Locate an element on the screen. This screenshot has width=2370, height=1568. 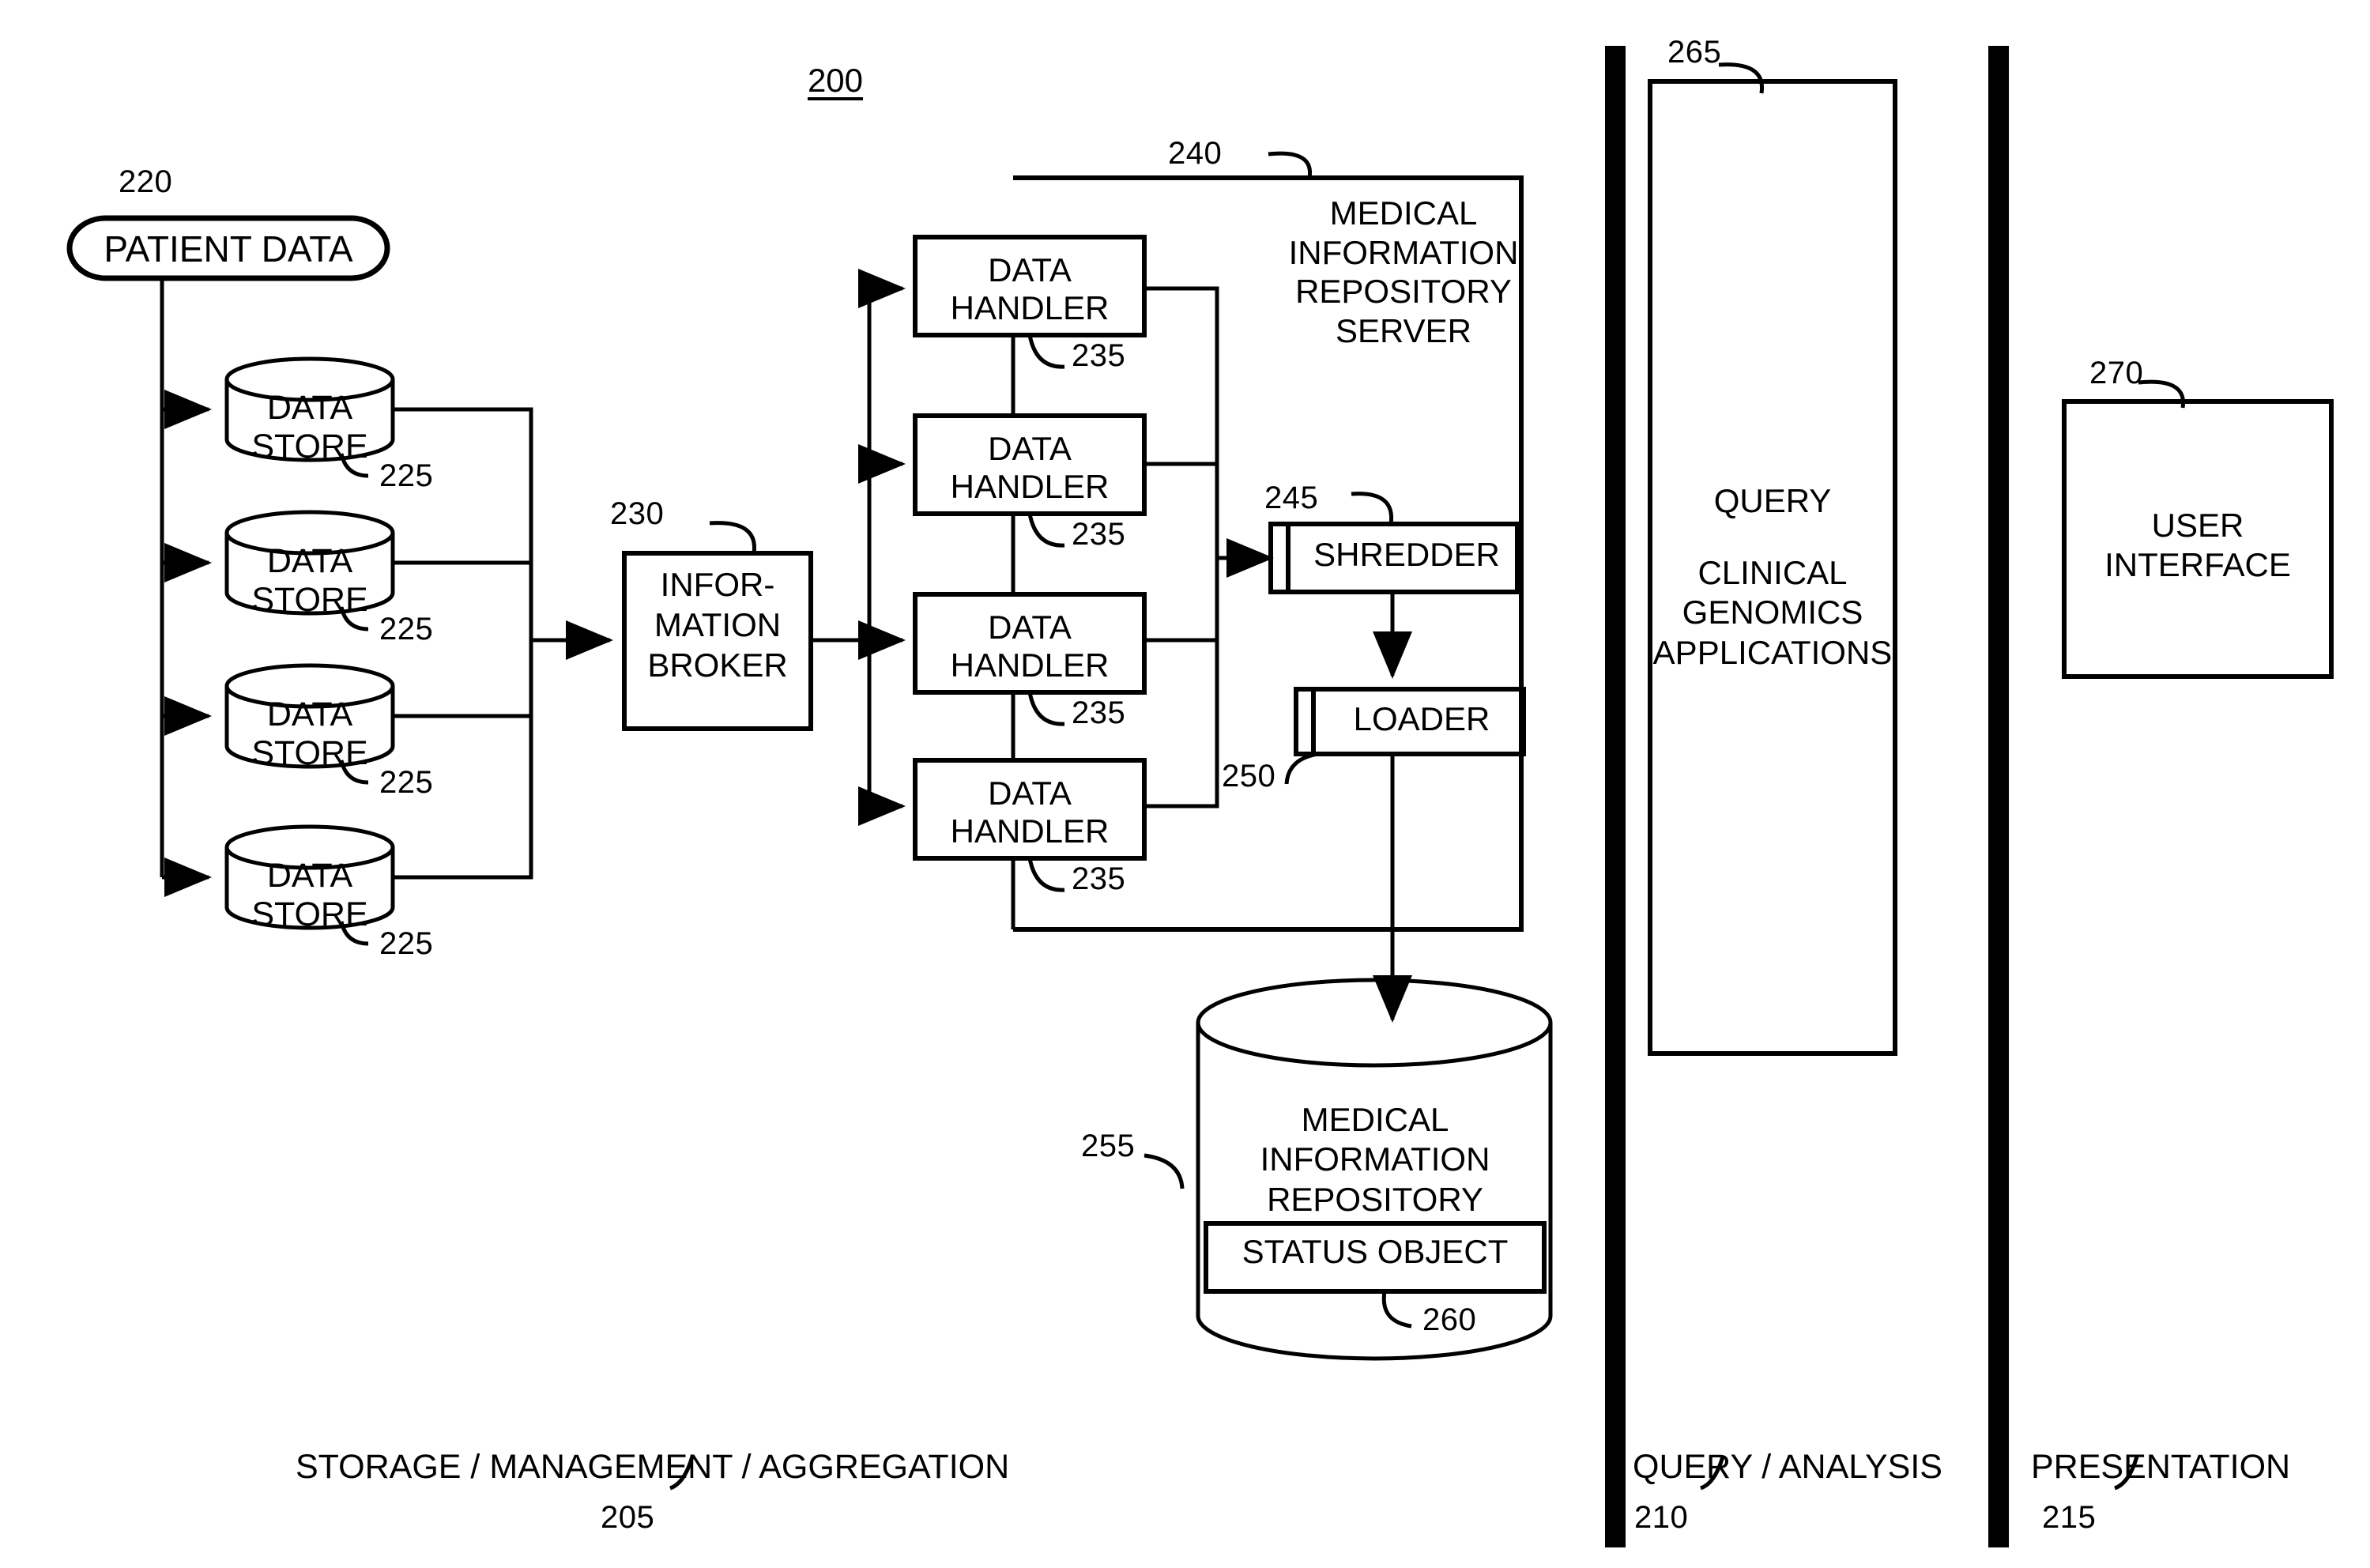
data-store-label-4: DATA STORE is located at coordinates (309, 895).